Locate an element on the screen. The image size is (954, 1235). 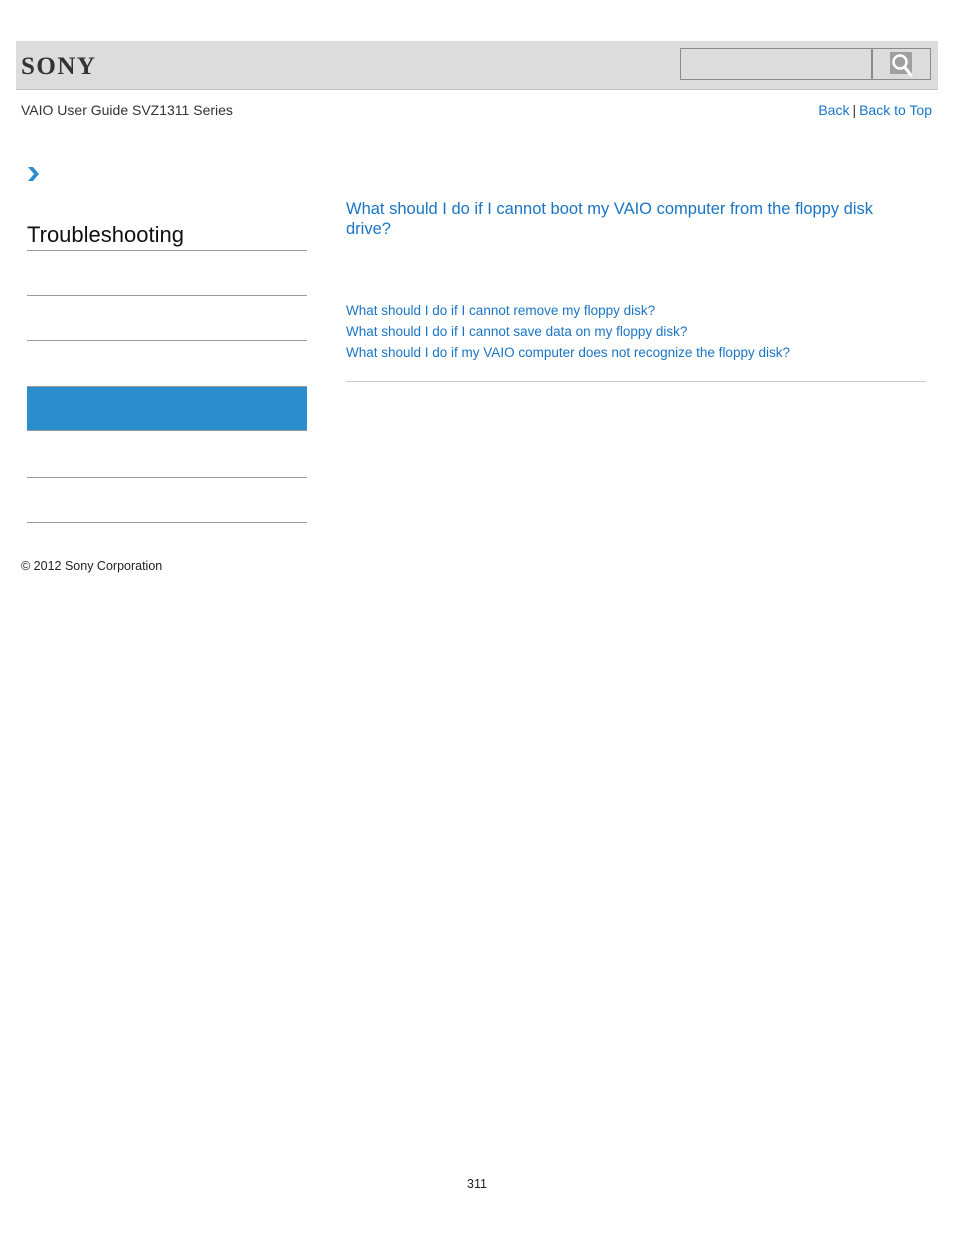
nav-links: Back | Back to Top is located at coordinates (875, 110).